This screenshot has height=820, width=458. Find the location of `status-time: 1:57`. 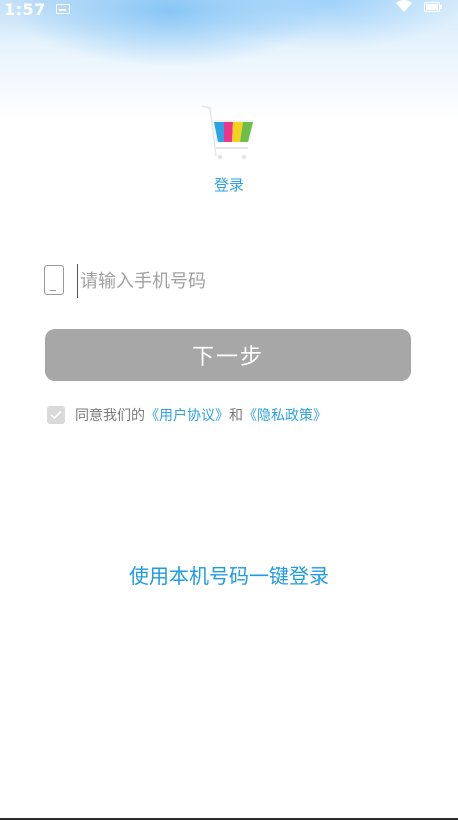

status-time: 1:57 is located at coordinates (25, 9).